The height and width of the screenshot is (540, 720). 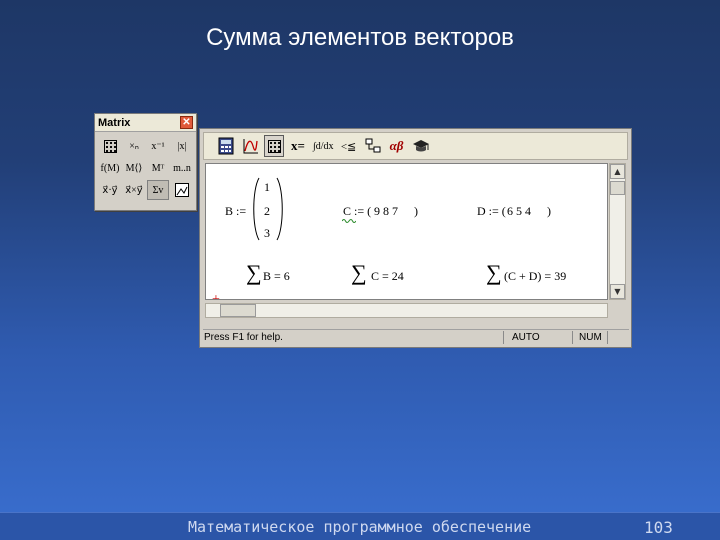 What do you see at coordinates (359, 272) in the screenshot?
I see `sum-symbol-c: ∑` at bounding box center [359, 272].